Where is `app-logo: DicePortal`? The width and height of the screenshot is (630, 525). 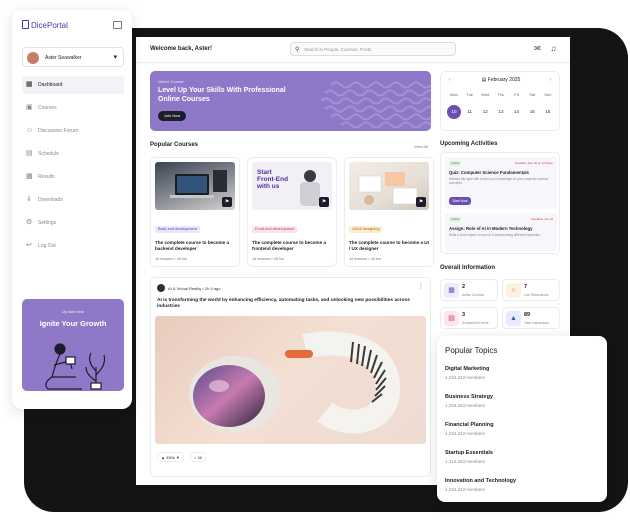
app-logo: DicePortal is located at coordinates (45, 25).